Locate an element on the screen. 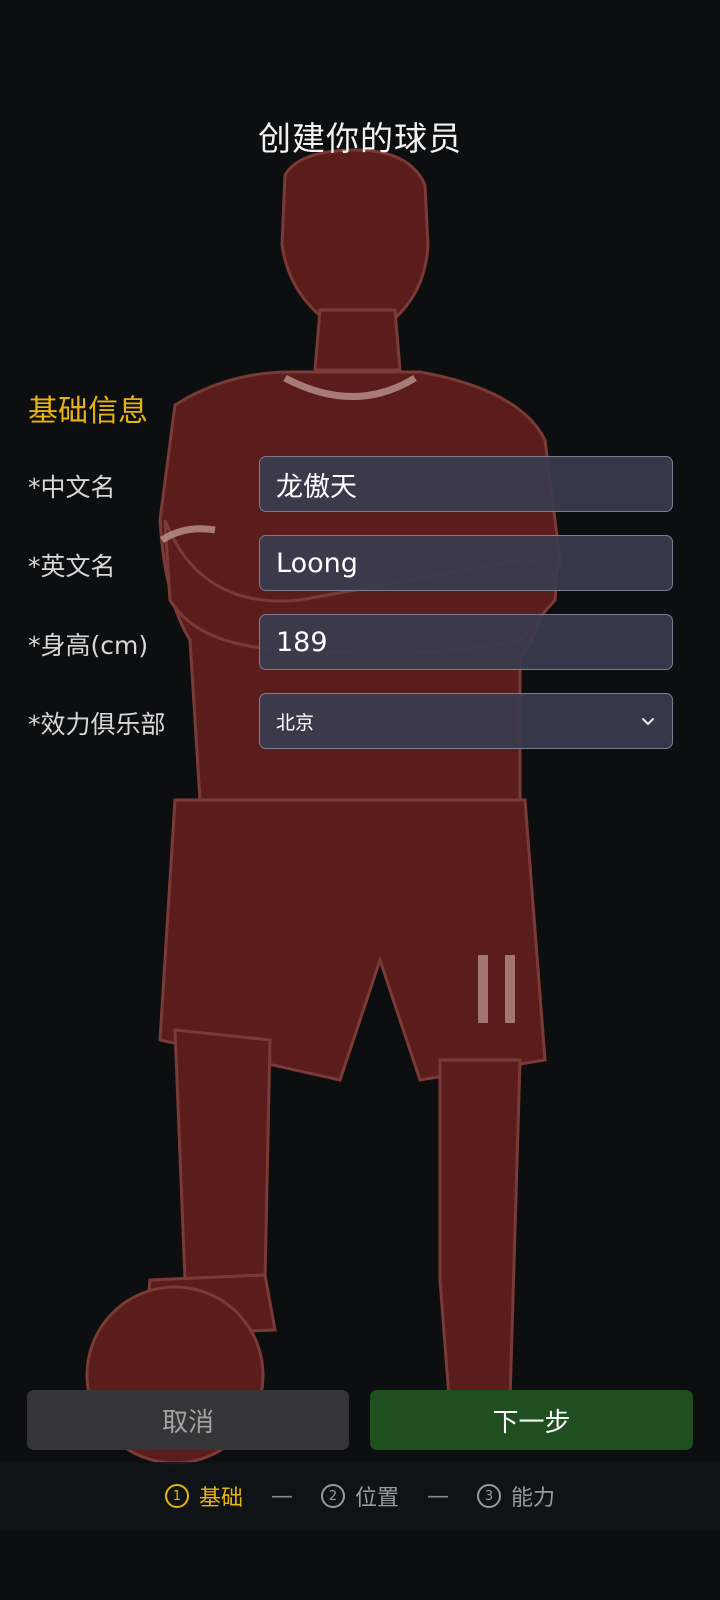  english-name-row: *英文名 is located at coordinates (360, 564).